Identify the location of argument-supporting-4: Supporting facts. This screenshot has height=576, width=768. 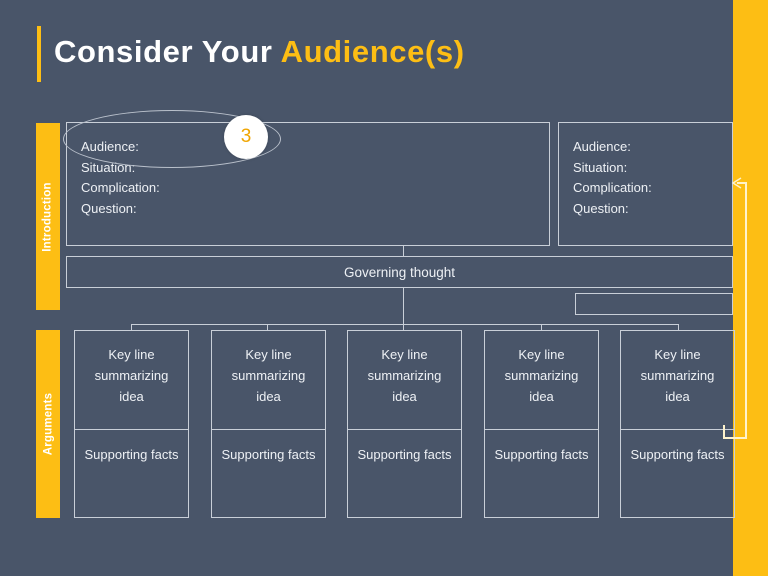
(541, 473).